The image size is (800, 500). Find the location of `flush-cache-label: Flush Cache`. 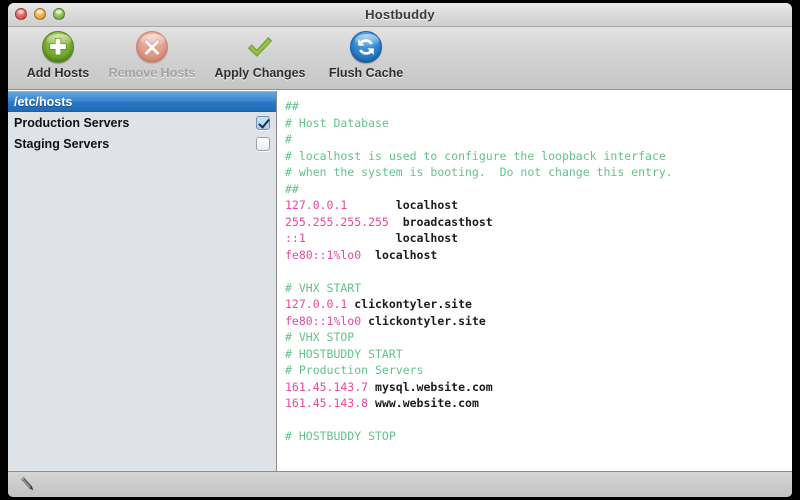

flush-cache-label: Flush Cache is located at coordinates (366, 73).